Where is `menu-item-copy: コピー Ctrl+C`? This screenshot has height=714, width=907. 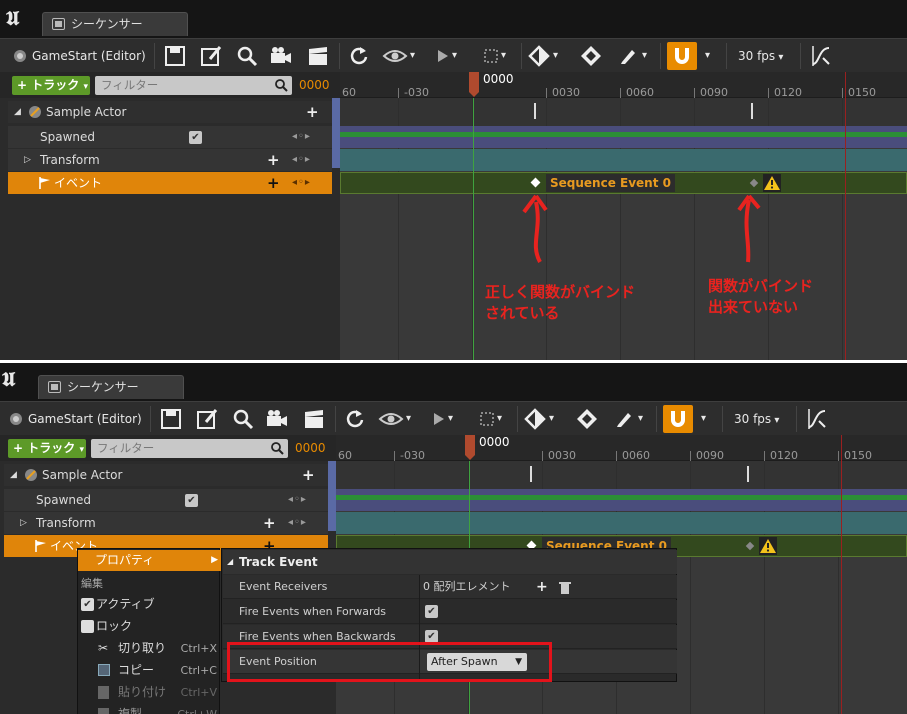
menu-item-copy: コピー Ctrl+C is located at coordinates (149, 670).